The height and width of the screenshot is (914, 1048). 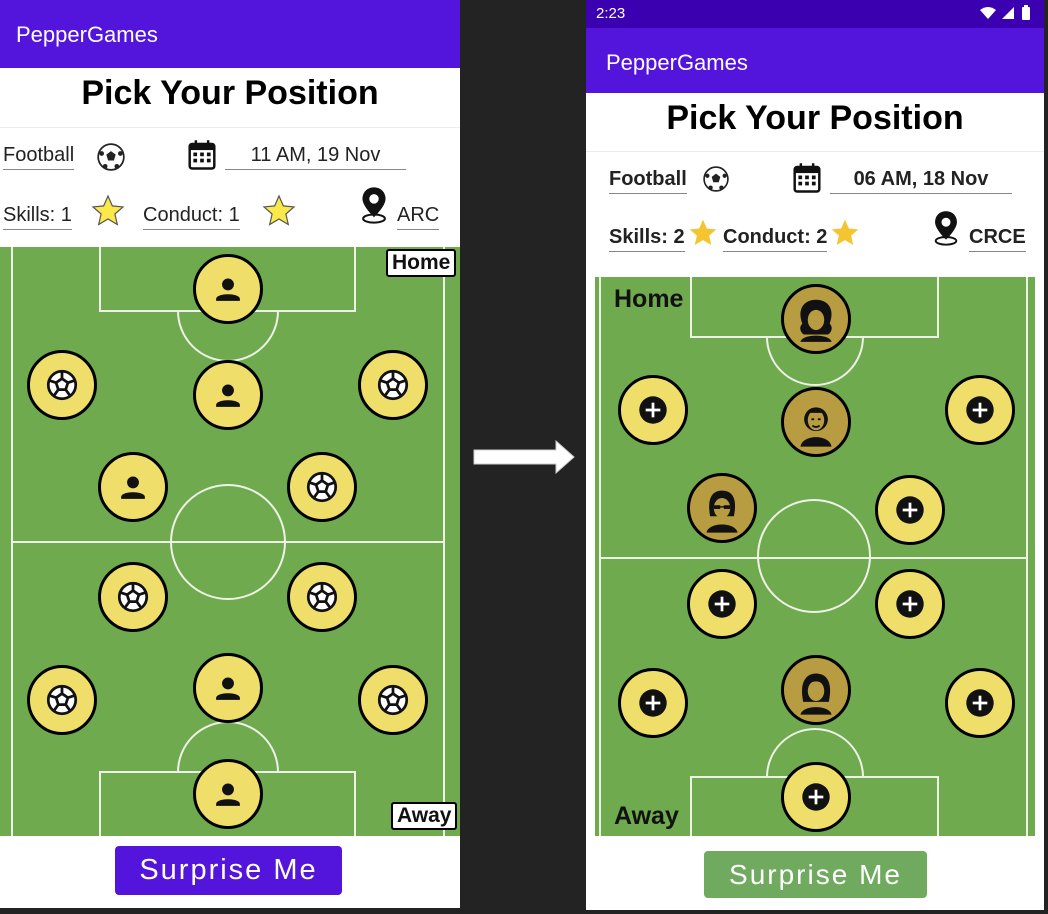 What do you see at coordinates (611, 13) in the screenshot?
I see `status-time: 2:23` at bounding box center [611, 13].